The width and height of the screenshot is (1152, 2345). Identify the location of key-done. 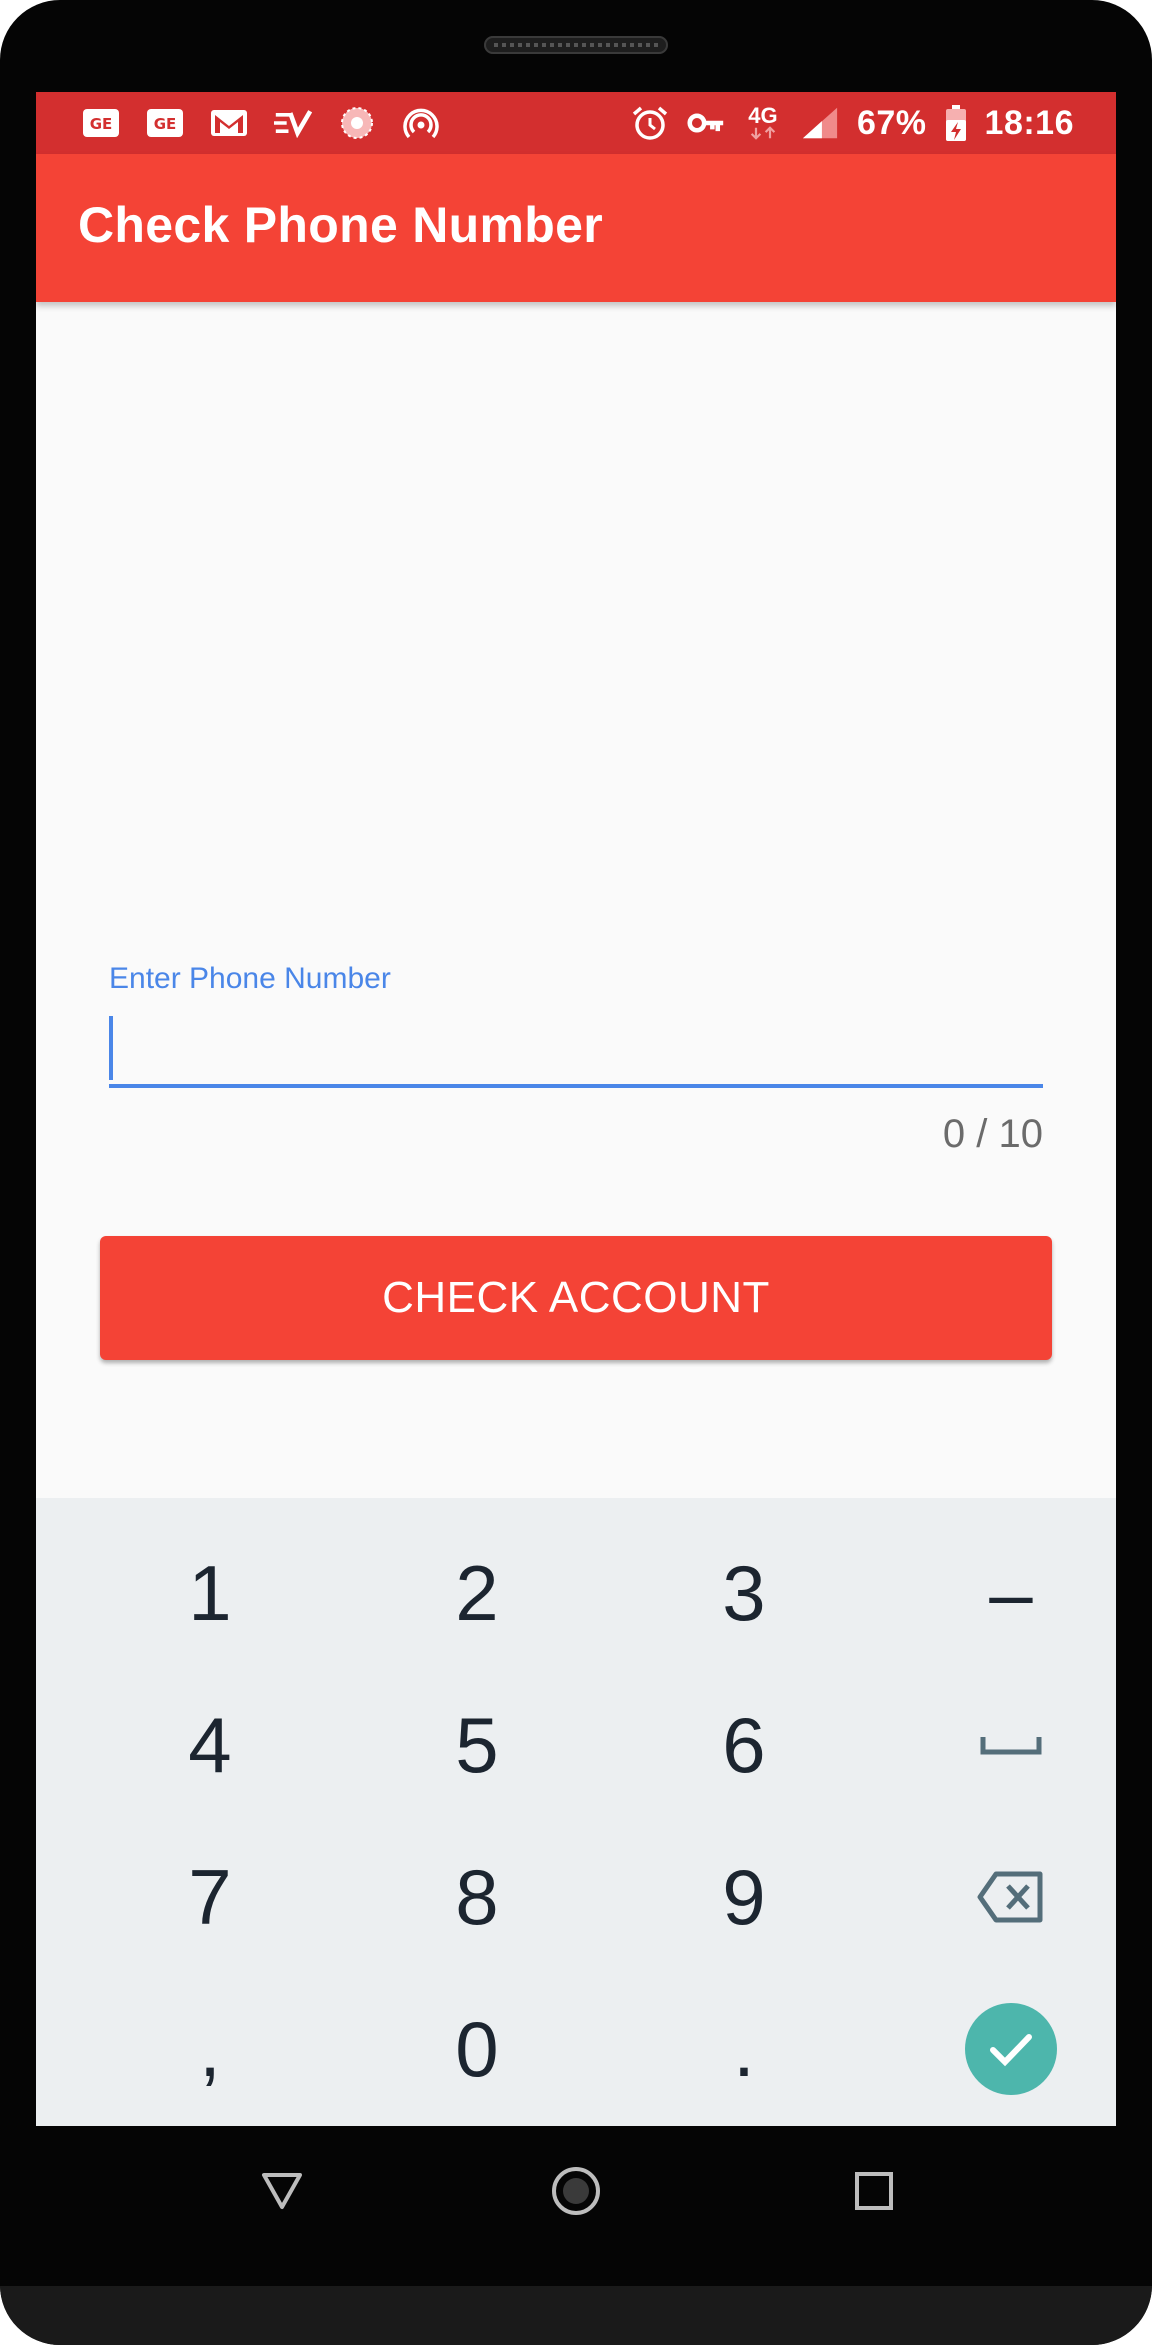
(996, 2049).